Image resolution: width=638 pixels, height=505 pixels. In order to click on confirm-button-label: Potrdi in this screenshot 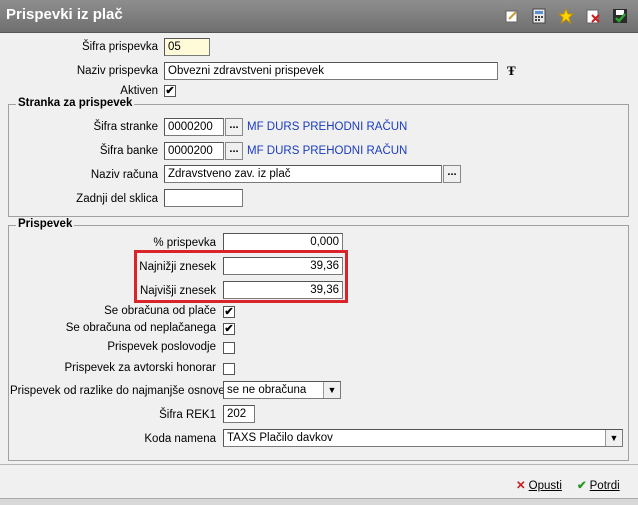, I will do `click(604, 486)`.